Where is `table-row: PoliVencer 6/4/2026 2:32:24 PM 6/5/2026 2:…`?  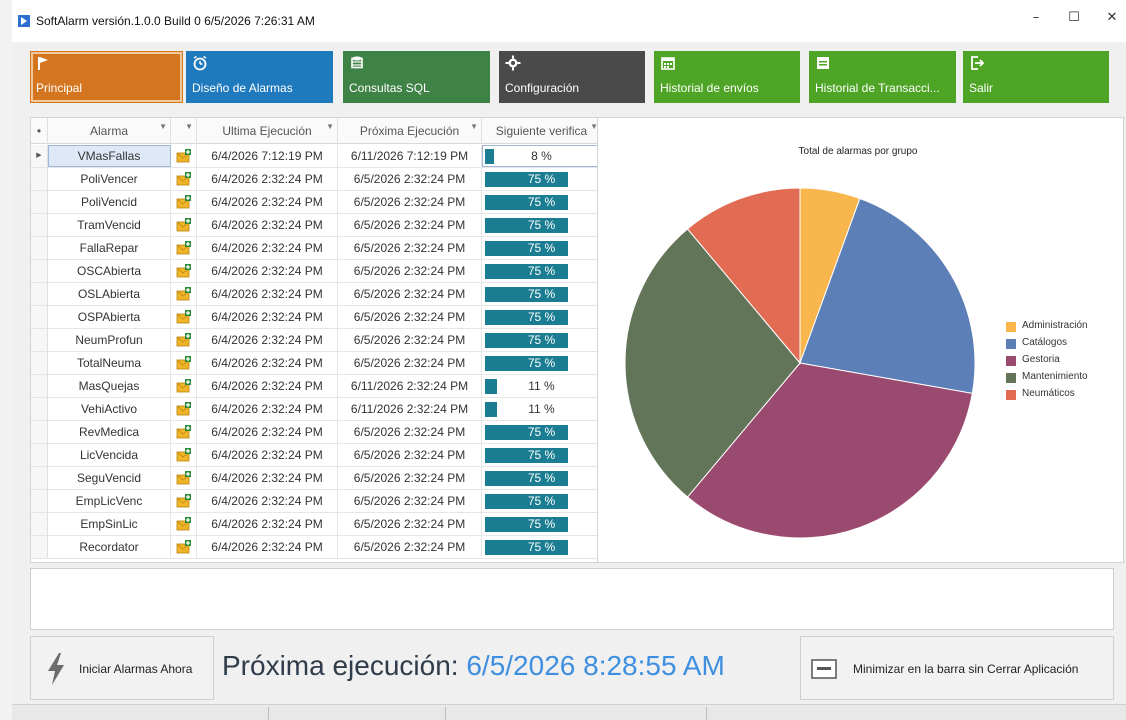 table-row: PoliVencer 6/4/2026 2:32:24 PM 6/5/2026 2:… is located at coordinates (315, 179).